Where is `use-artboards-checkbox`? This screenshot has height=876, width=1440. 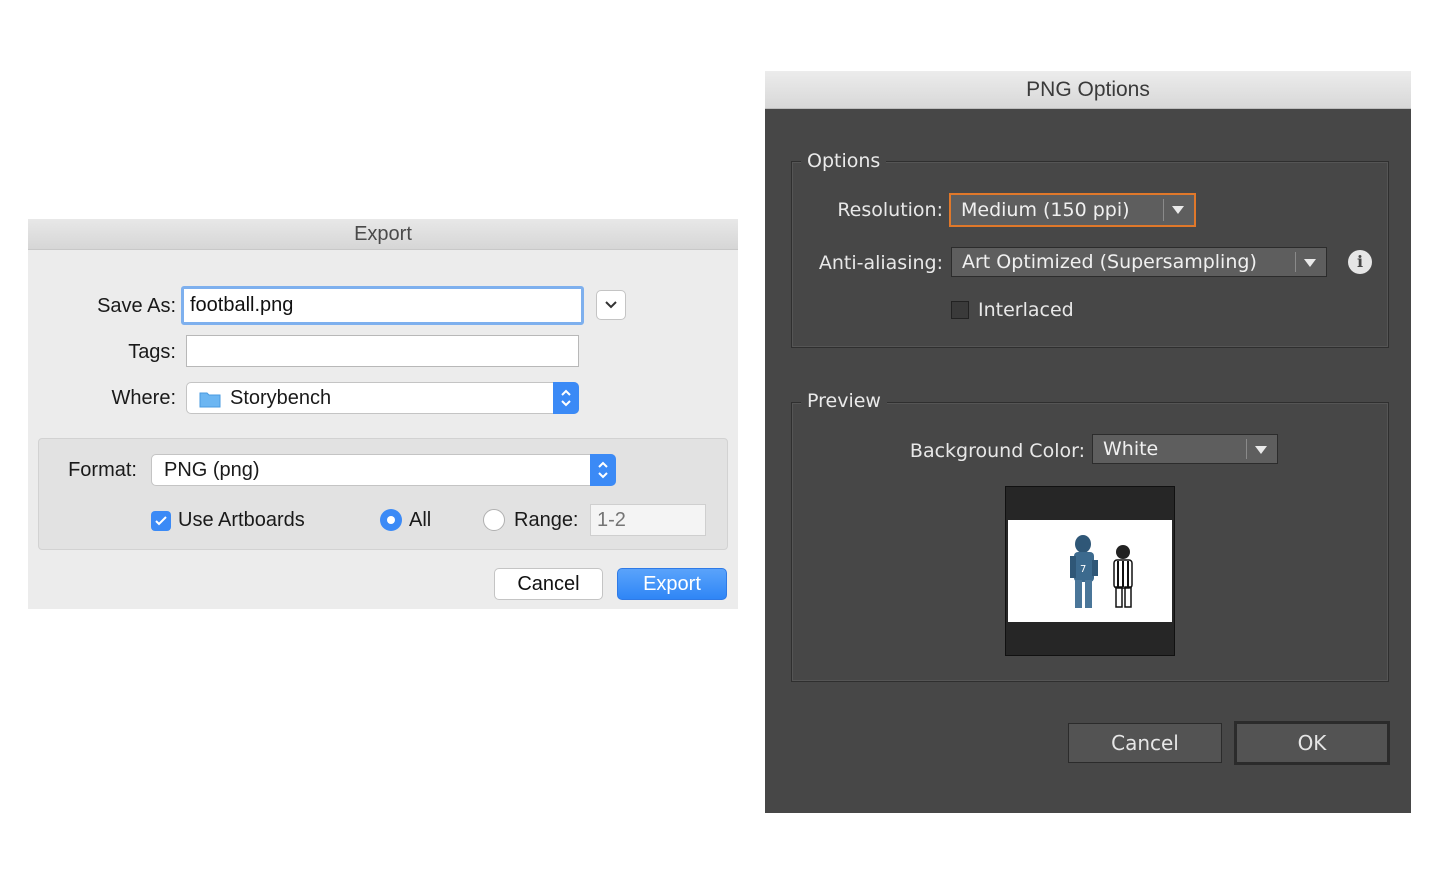
use-artboards-checkbox is located at coordinates (161, 521).